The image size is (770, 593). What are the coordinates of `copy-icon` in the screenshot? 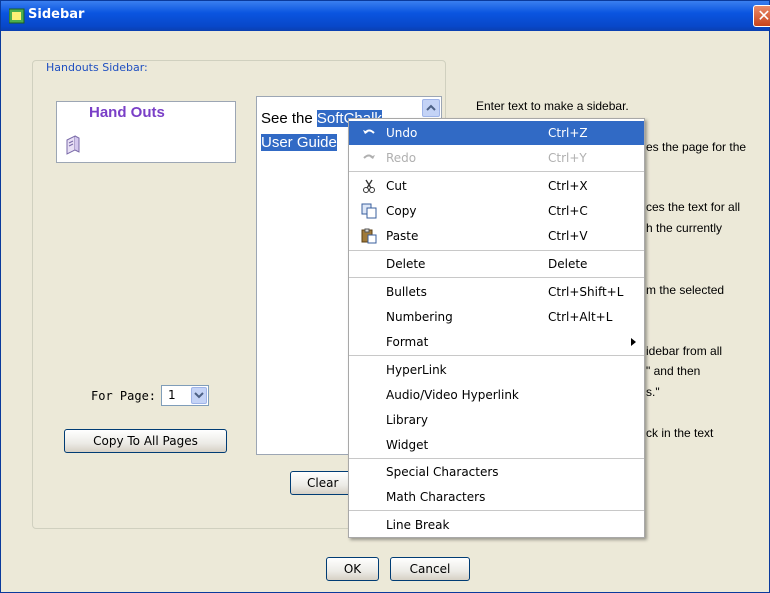 It's located at (369, 211).